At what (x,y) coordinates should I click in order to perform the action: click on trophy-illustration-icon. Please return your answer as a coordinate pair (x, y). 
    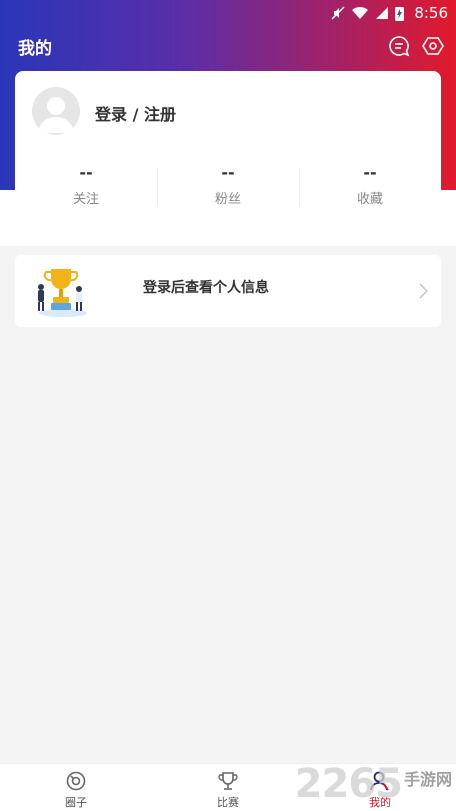
    Looking at the image, I should click on (62, 293).